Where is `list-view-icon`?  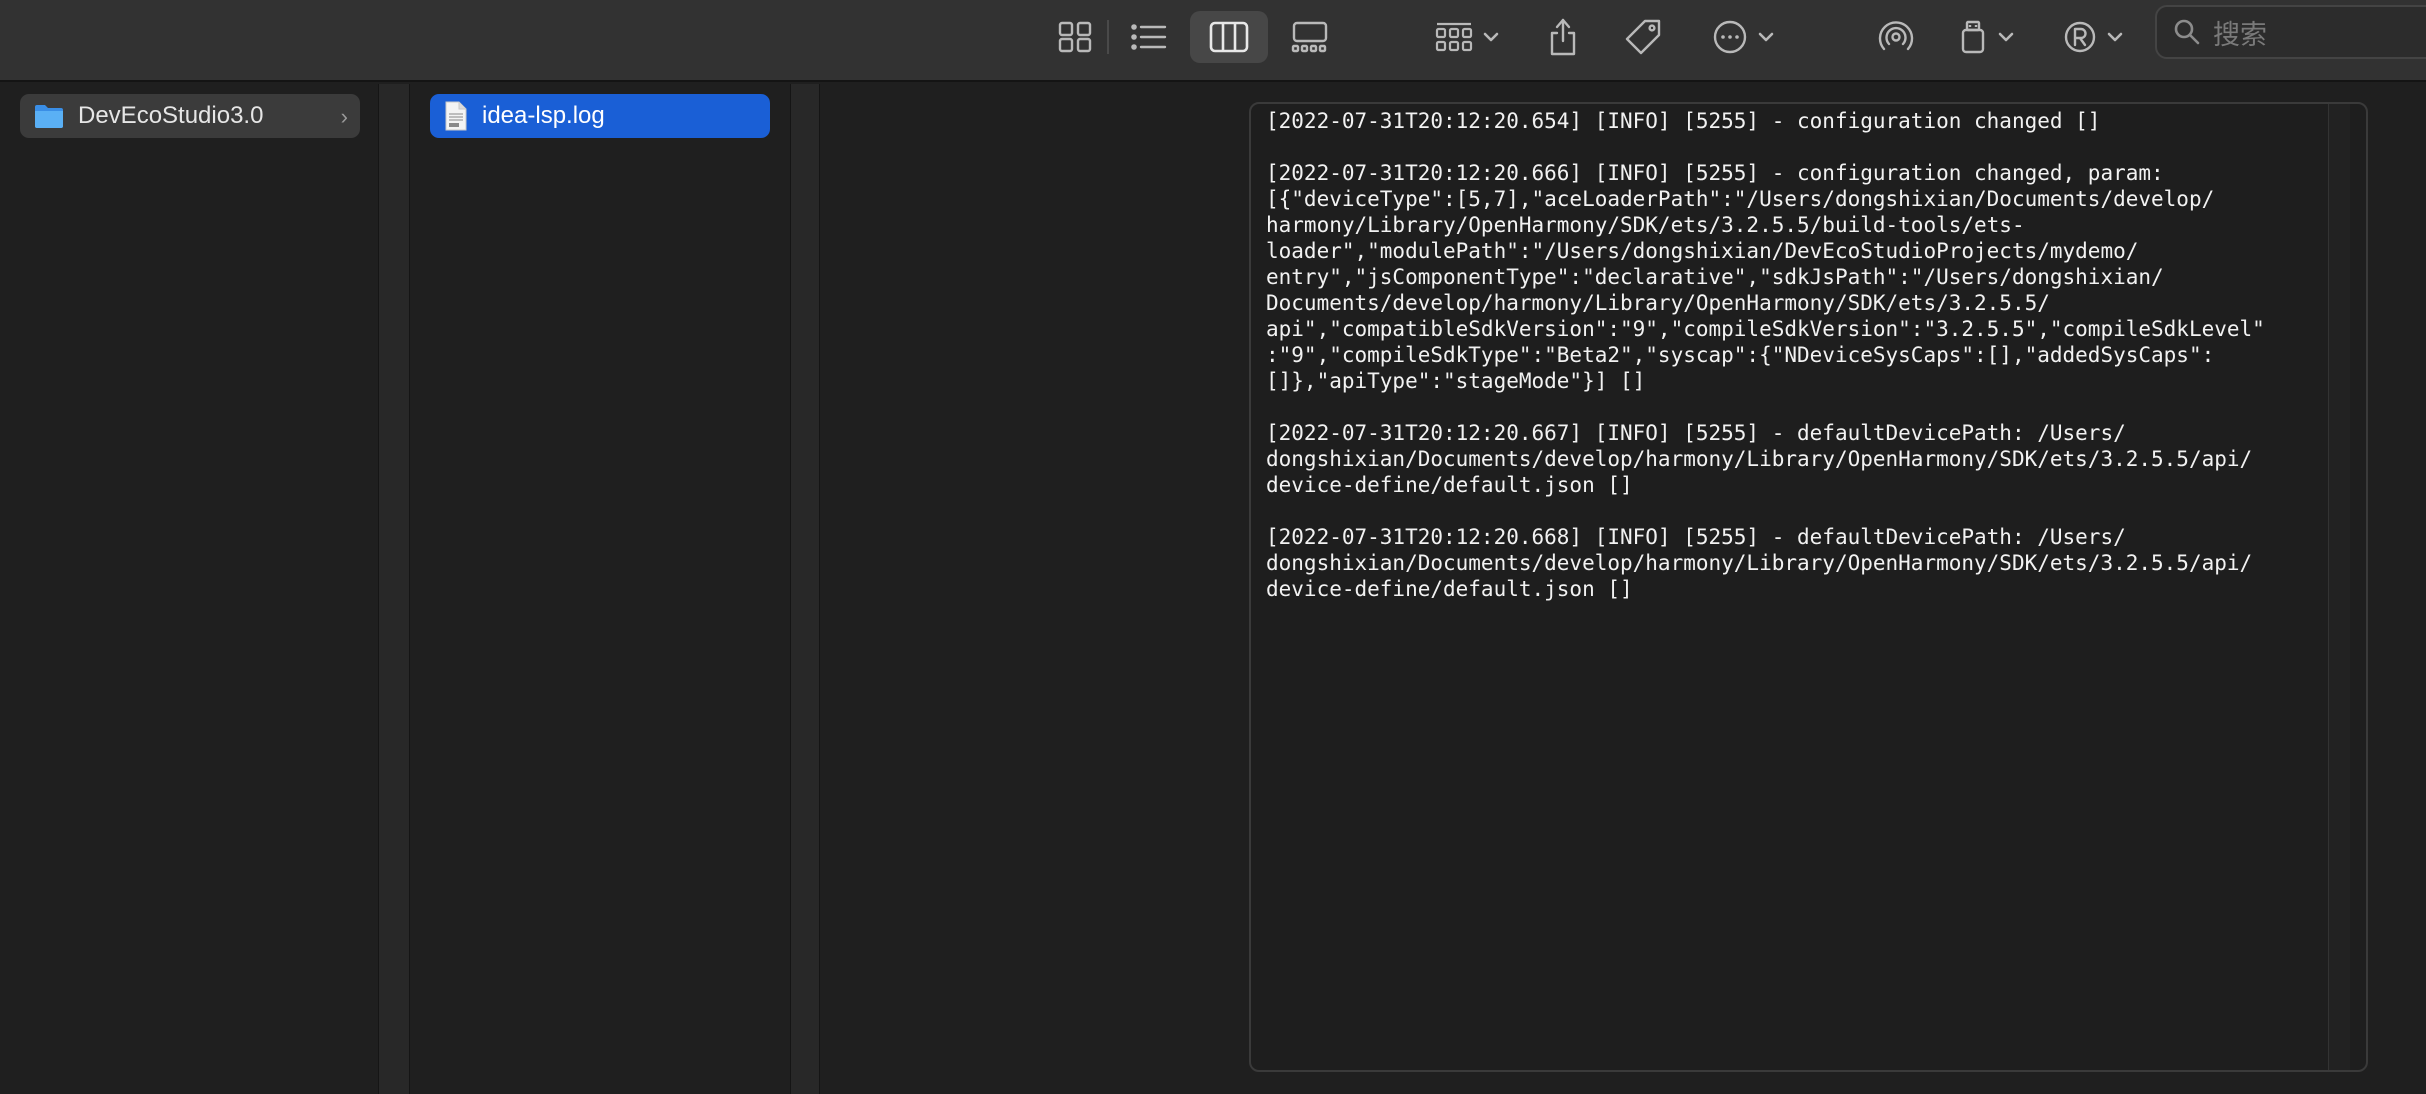 list-view-icon is located at coordinates (1149, 37).